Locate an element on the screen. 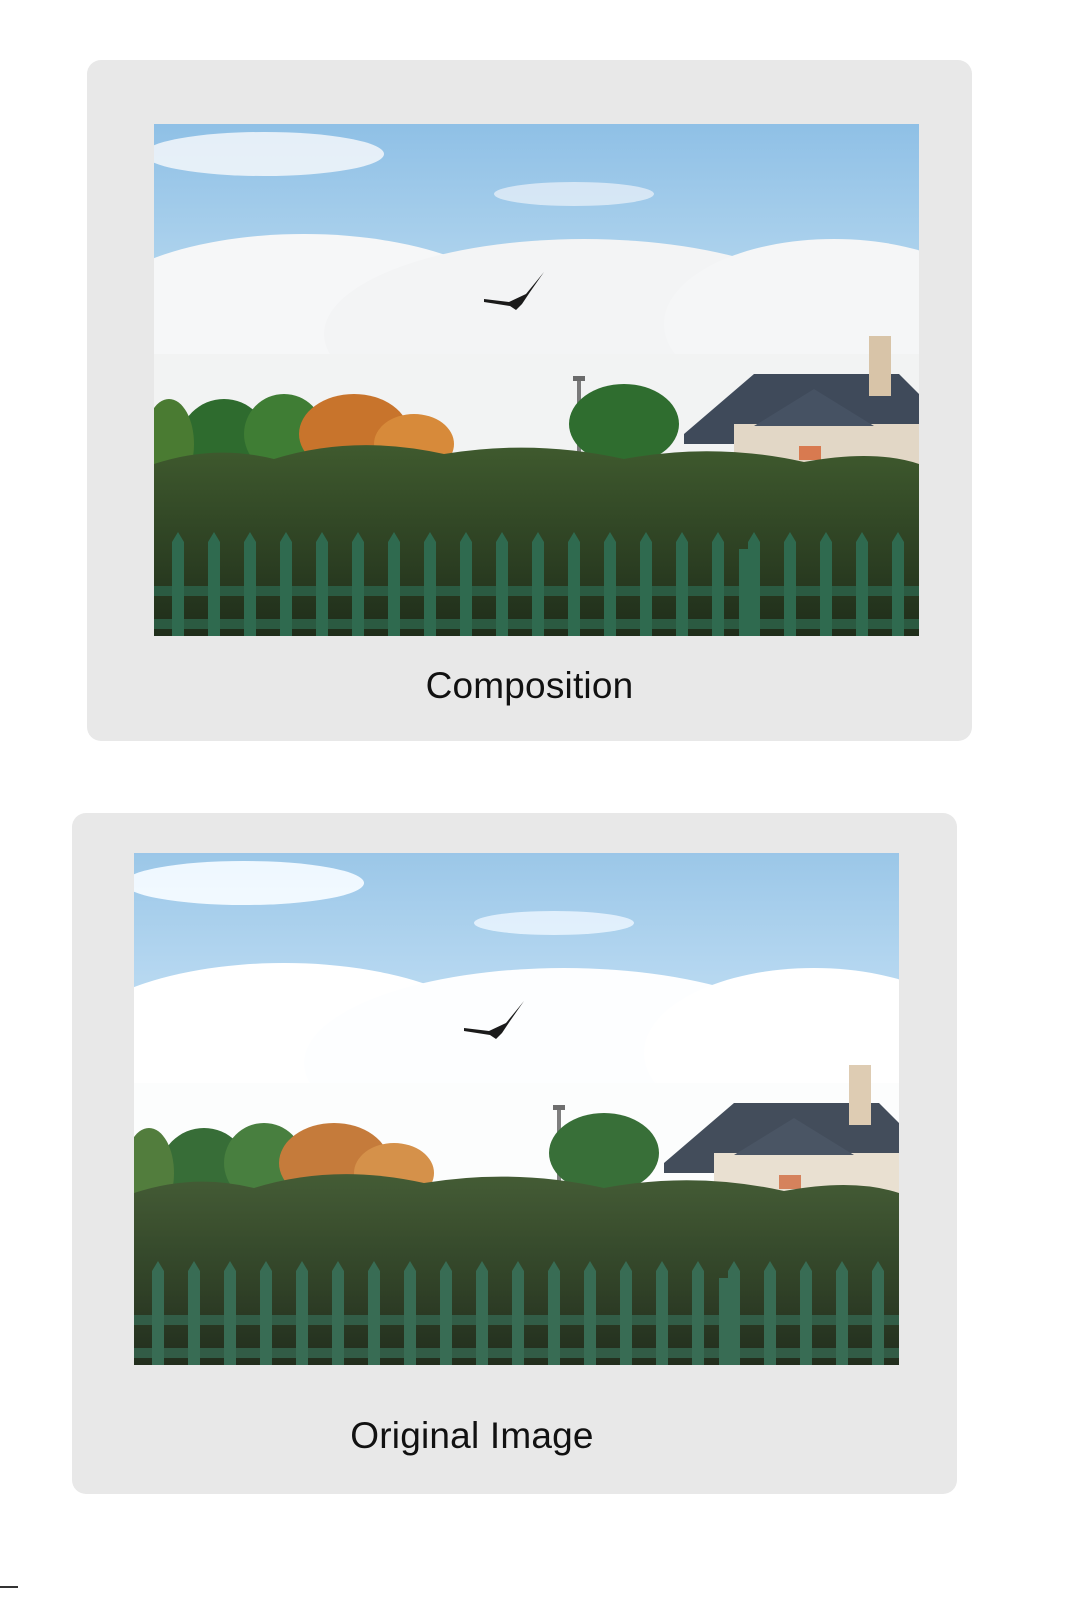  composition-caption: Composition is located at coordinates (529, 685).